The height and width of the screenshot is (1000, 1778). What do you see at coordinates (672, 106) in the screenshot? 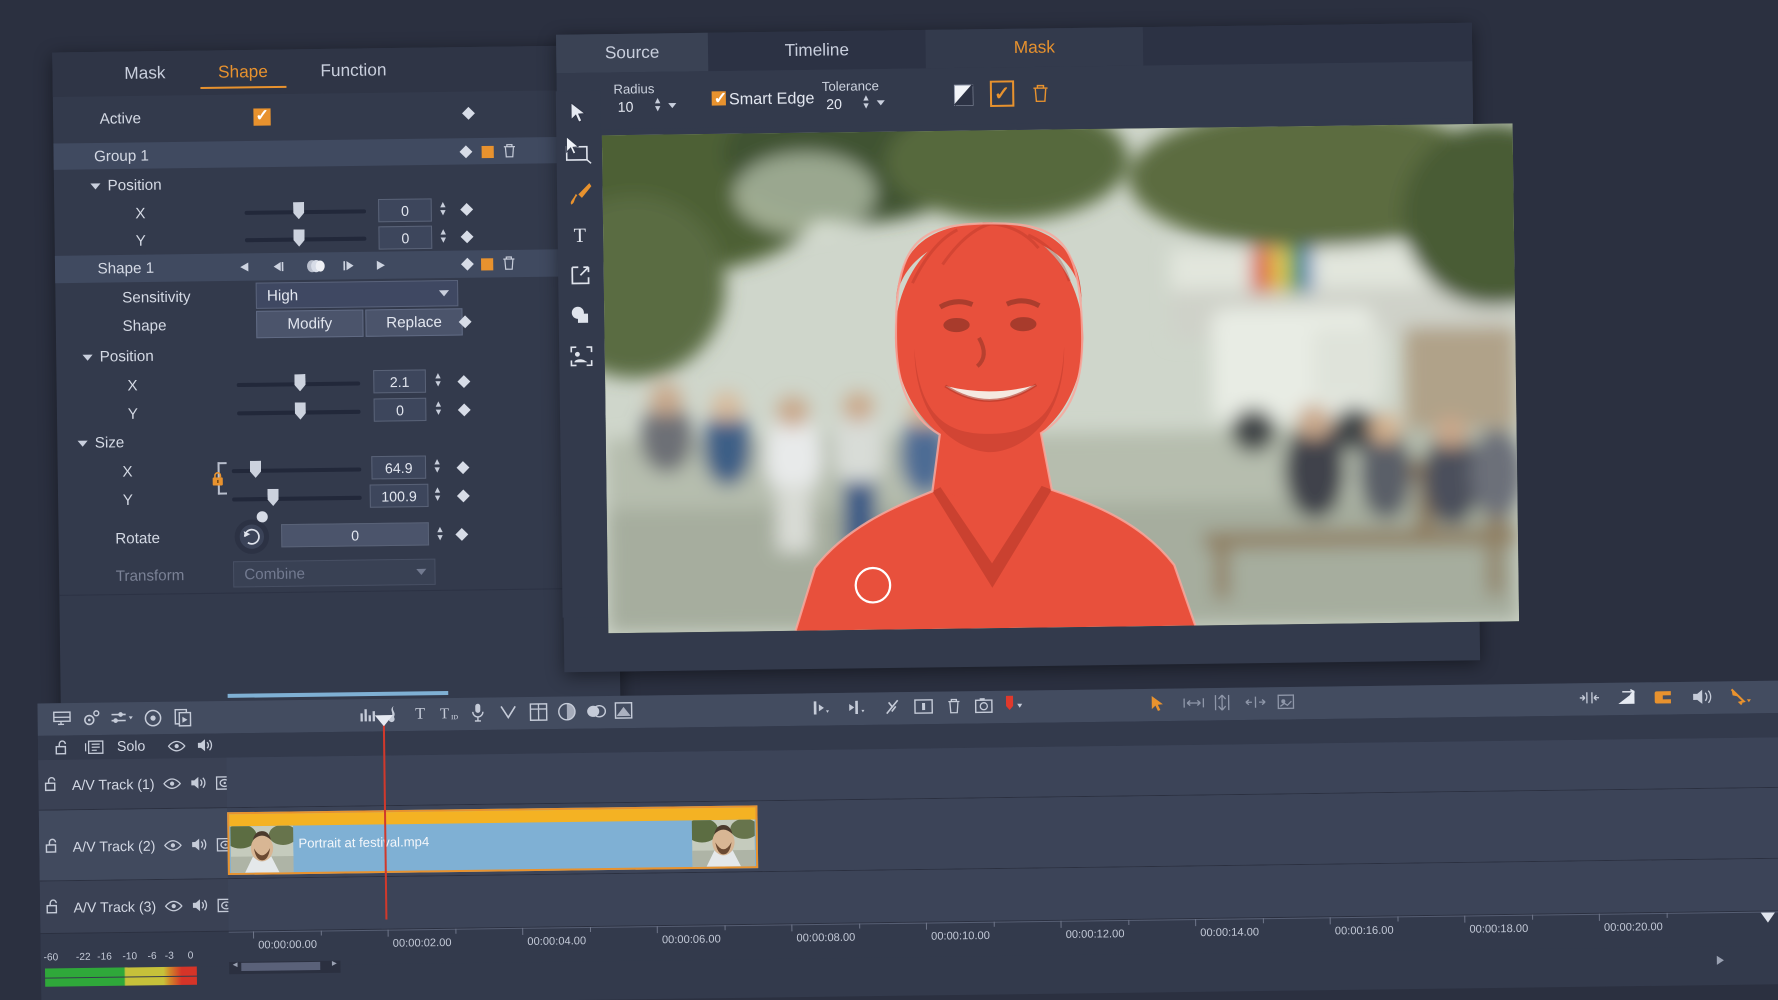
I see `radius-dropdown-icon` at bounding box center [672, 106].